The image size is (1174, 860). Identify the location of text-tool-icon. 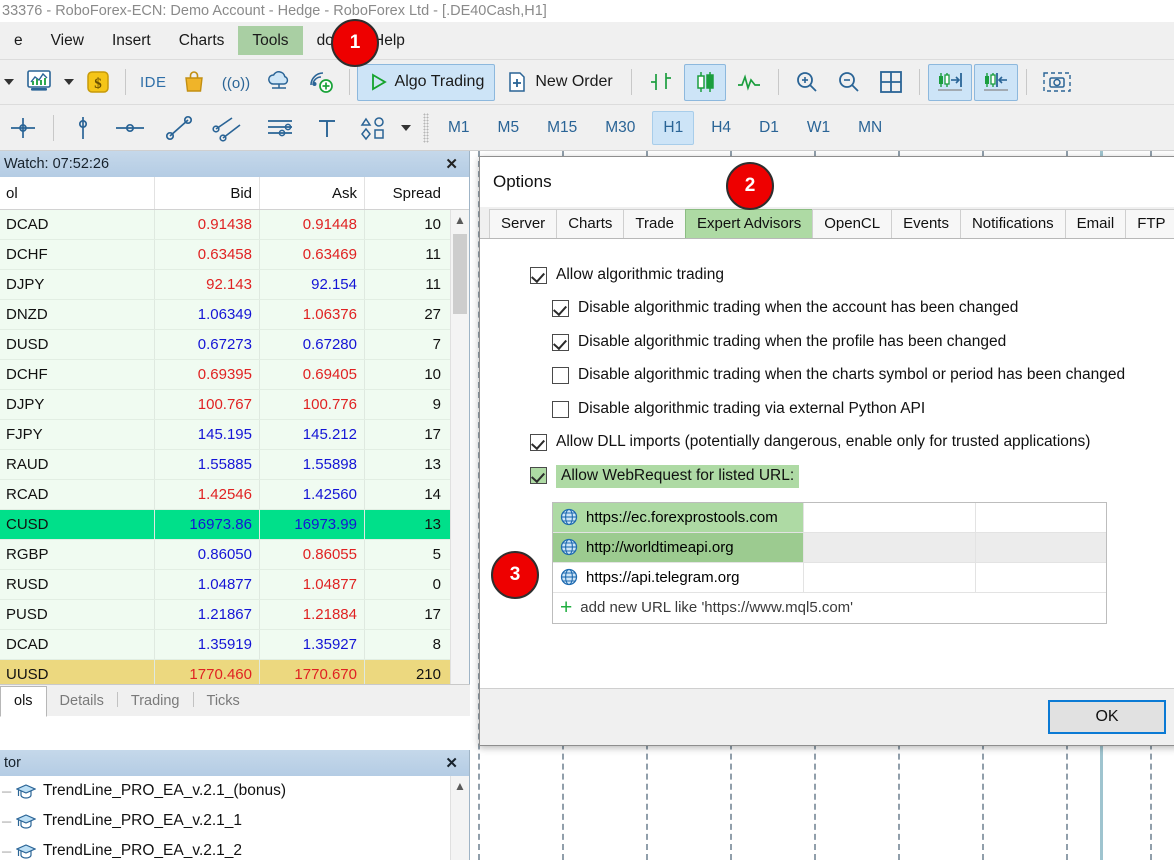
(327, 127).